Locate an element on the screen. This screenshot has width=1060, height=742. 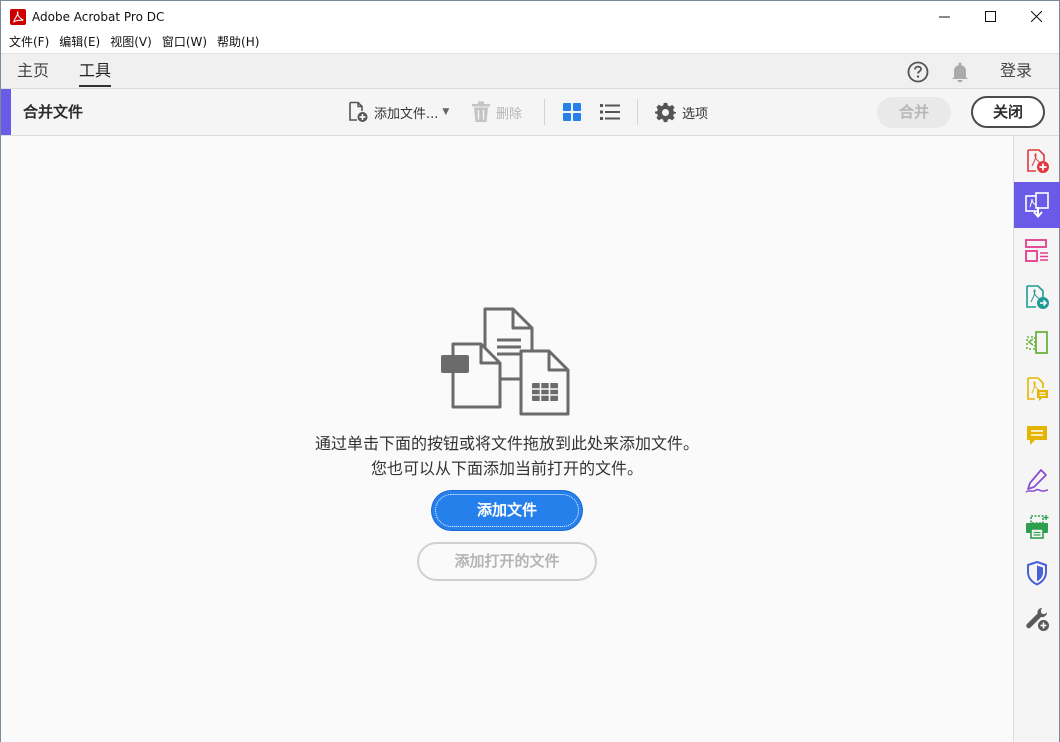
close-icon is located at coordinates (1036, 16).